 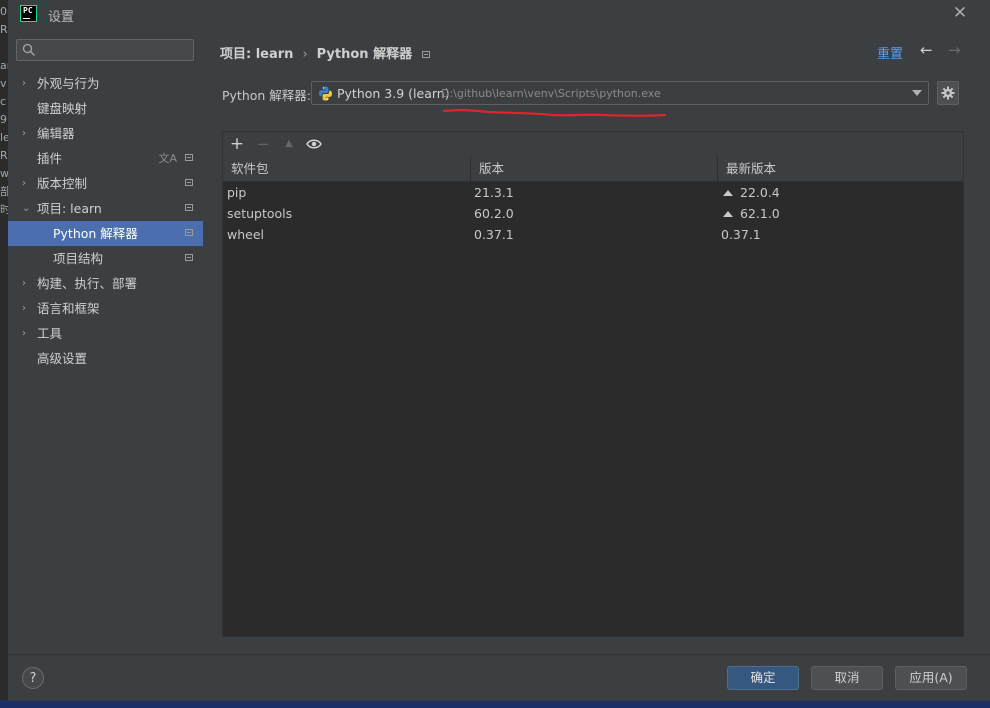 I want to click on background-window-text: ar, so click(x=4, y=66).